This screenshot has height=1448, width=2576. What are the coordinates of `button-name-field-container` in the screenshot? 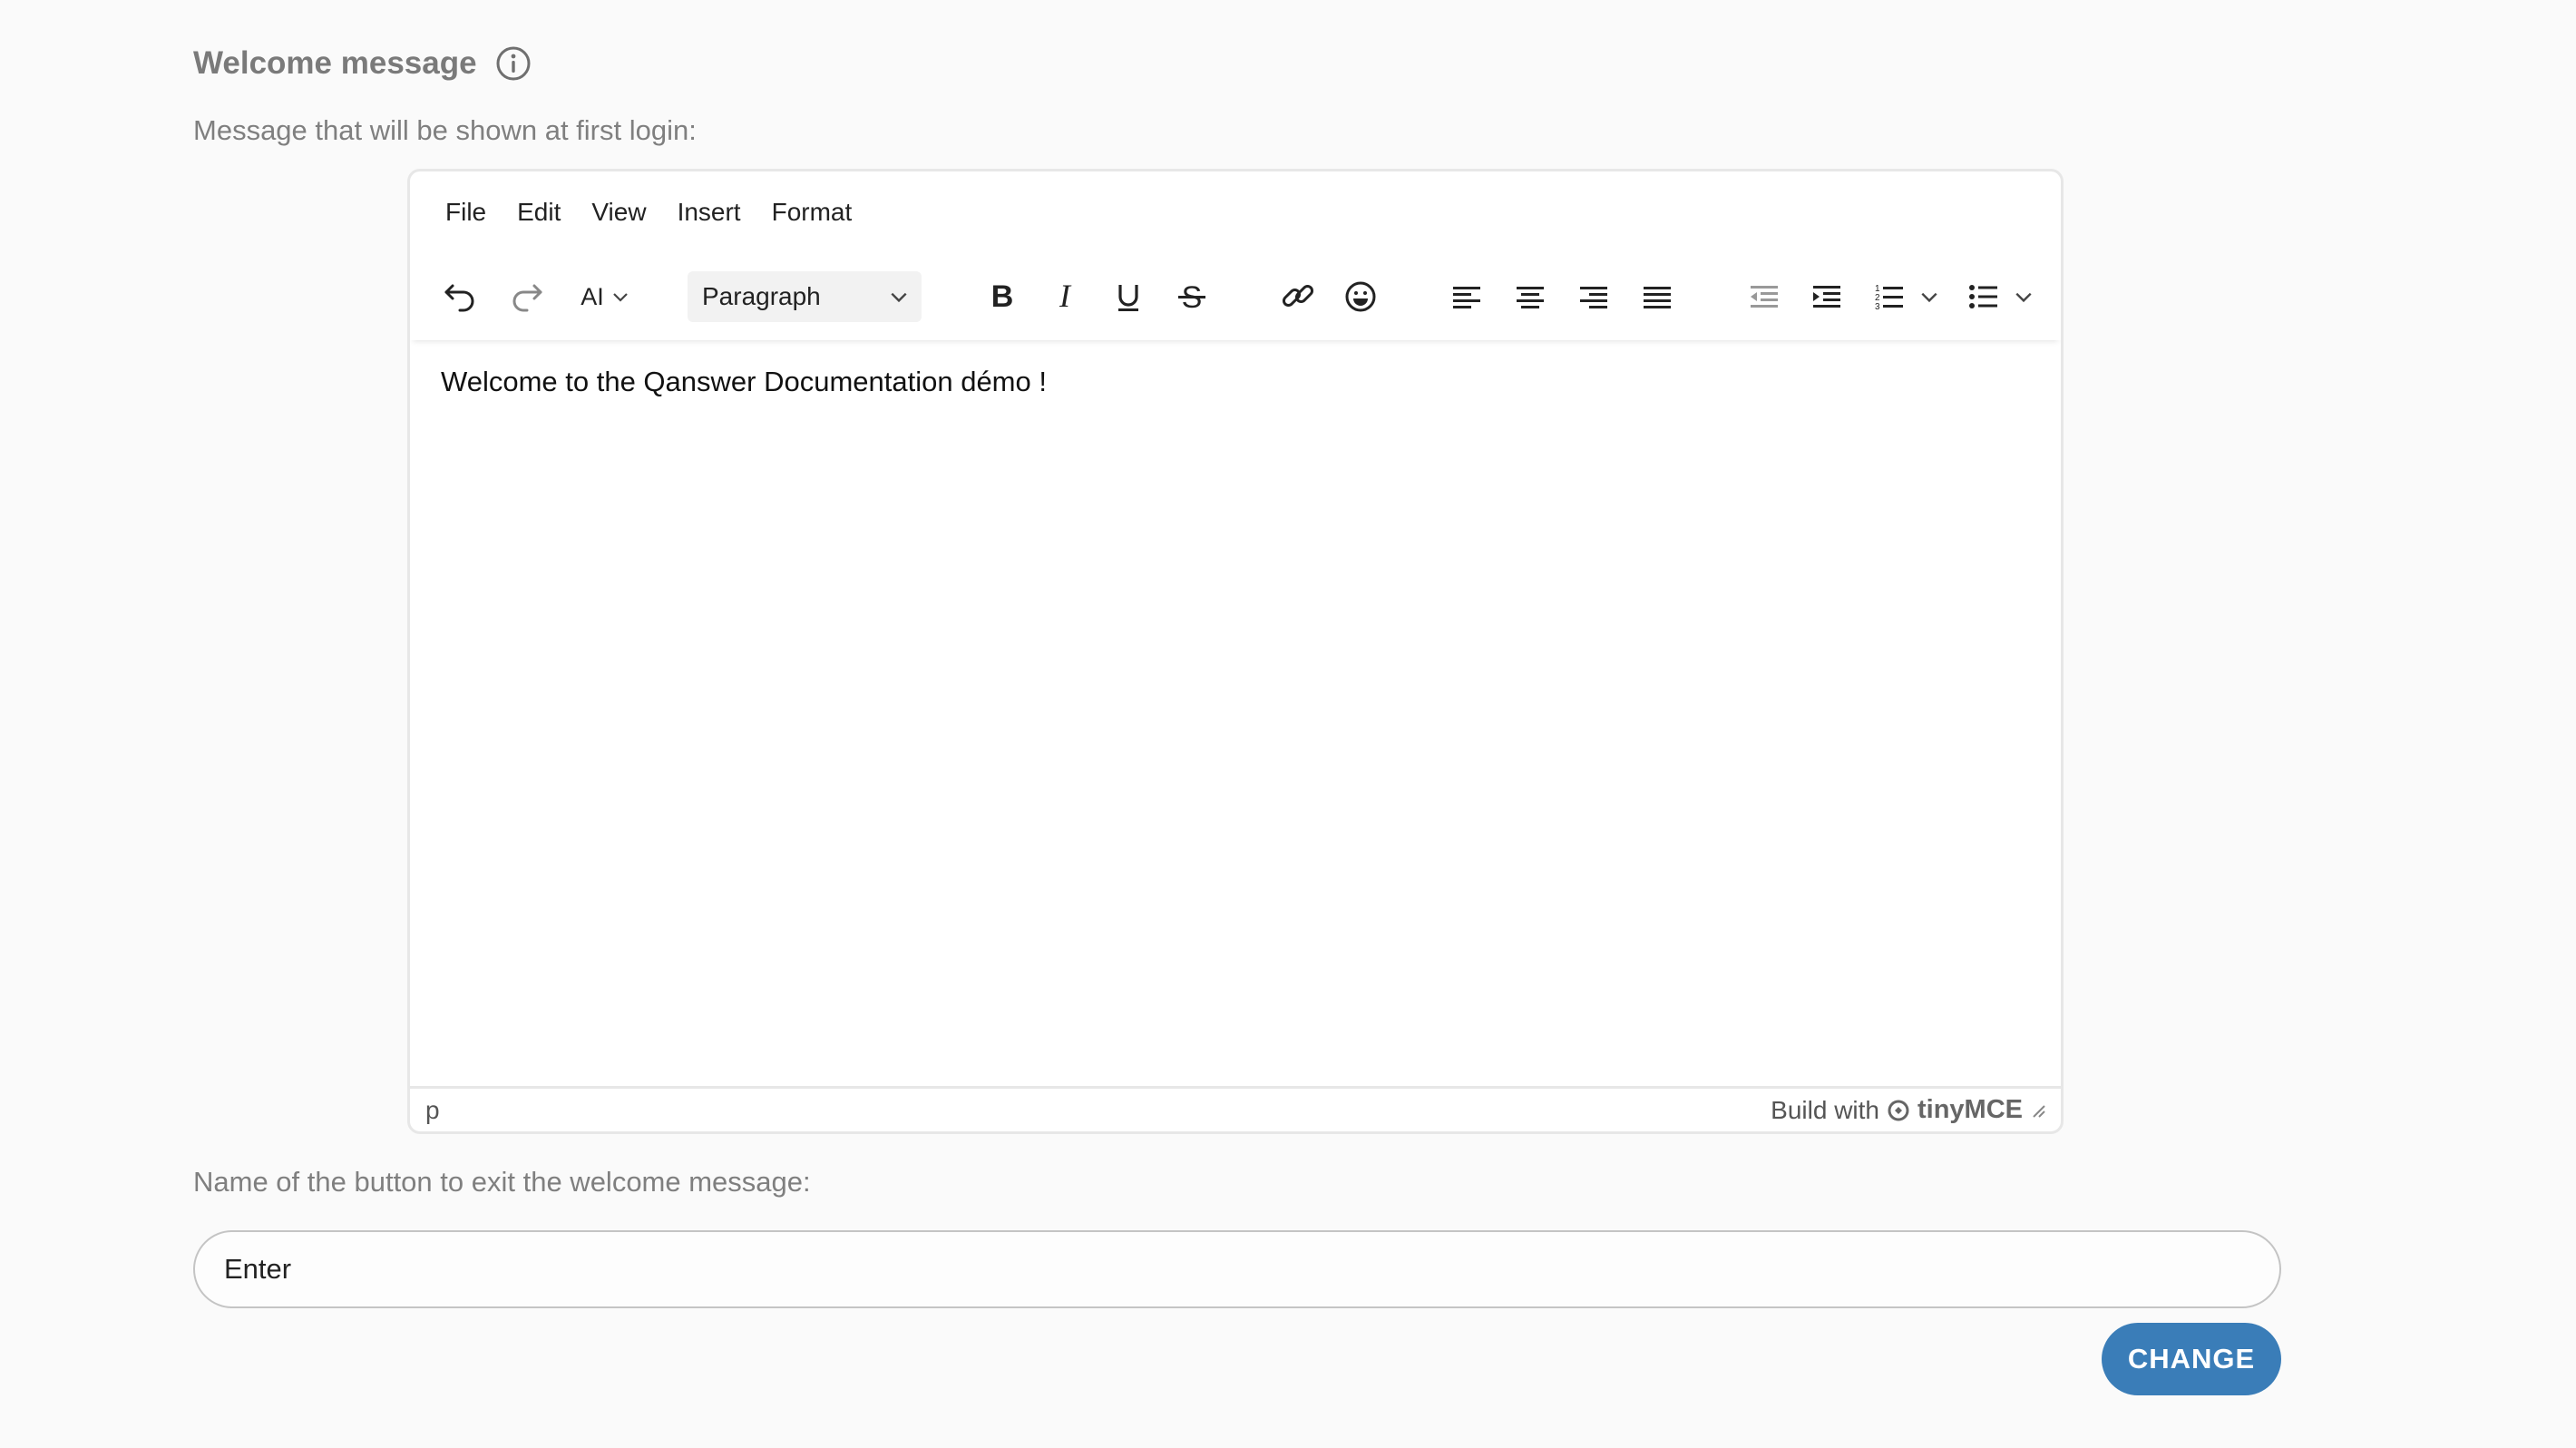 It's located at (1237, 1269).